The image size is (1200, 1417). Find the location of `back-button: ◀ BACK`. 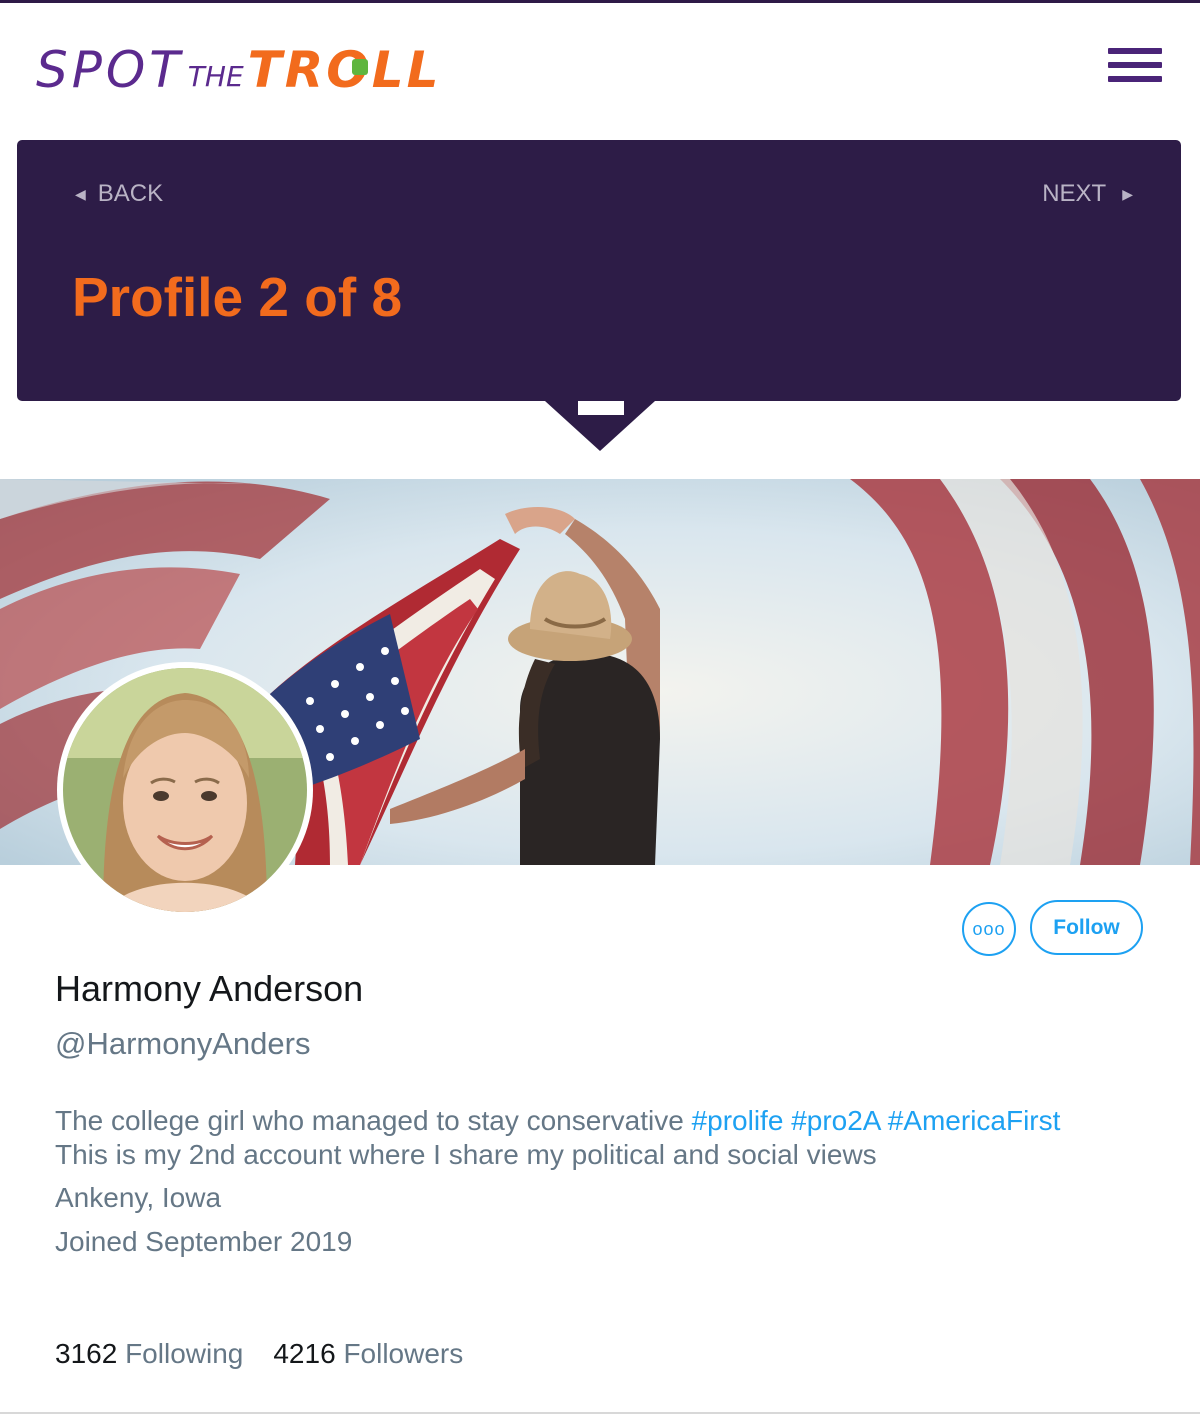

back-button: ◀ BACK is located at coordinates (119, 194).